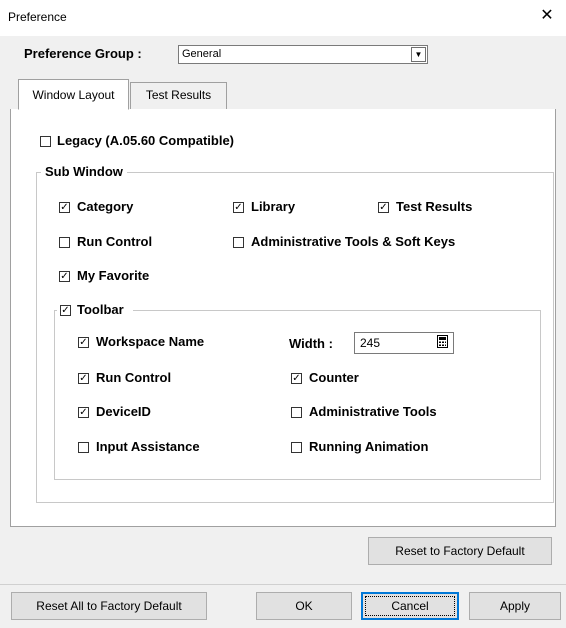  What do you see at coordinates (109, 606) in the screenshot?
I see `reset-all-factory-default-button: Reset All to Factory Default` at bounding box center [109, 606].